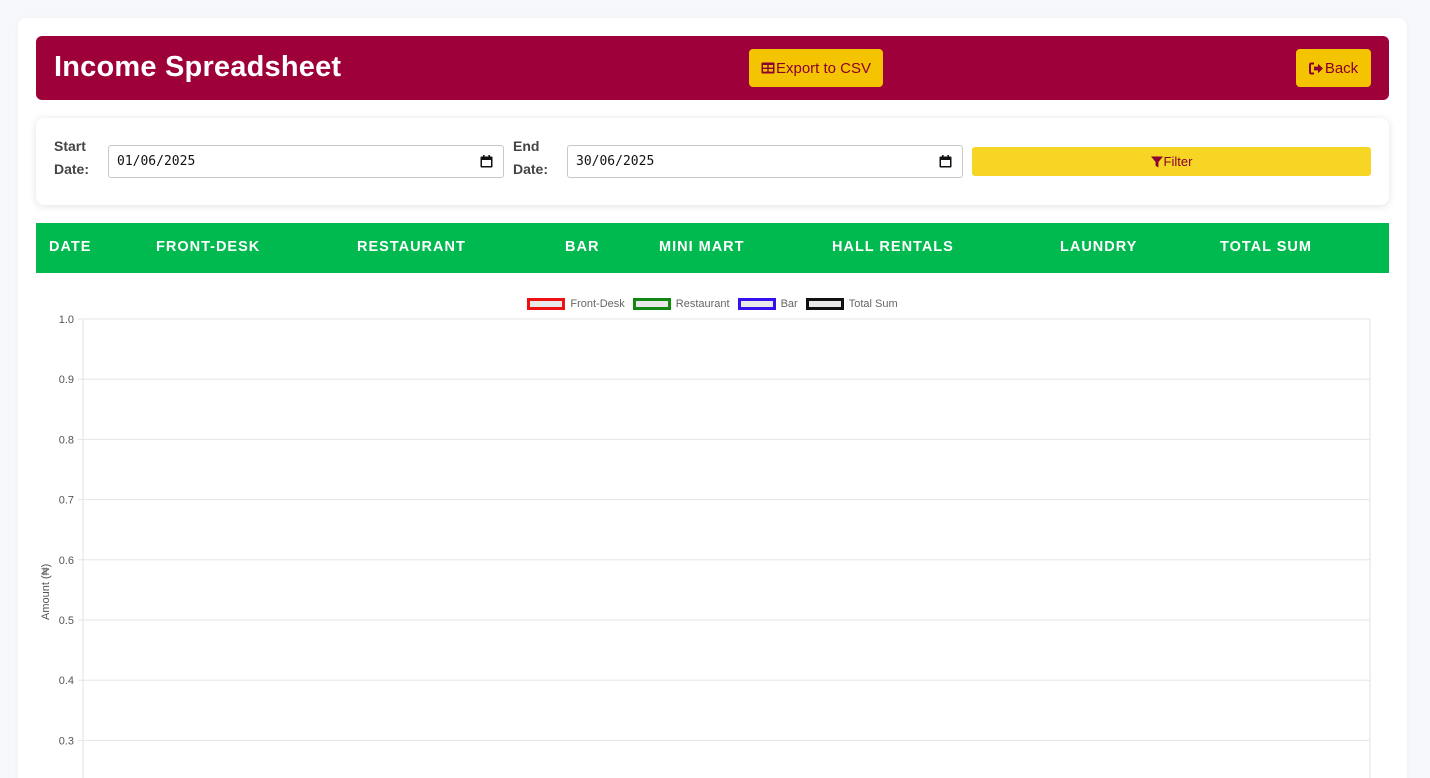 The width and height of the screenshot is (1430, 778). I want to click on y-tick-label: 0.6, so click(66, 561).